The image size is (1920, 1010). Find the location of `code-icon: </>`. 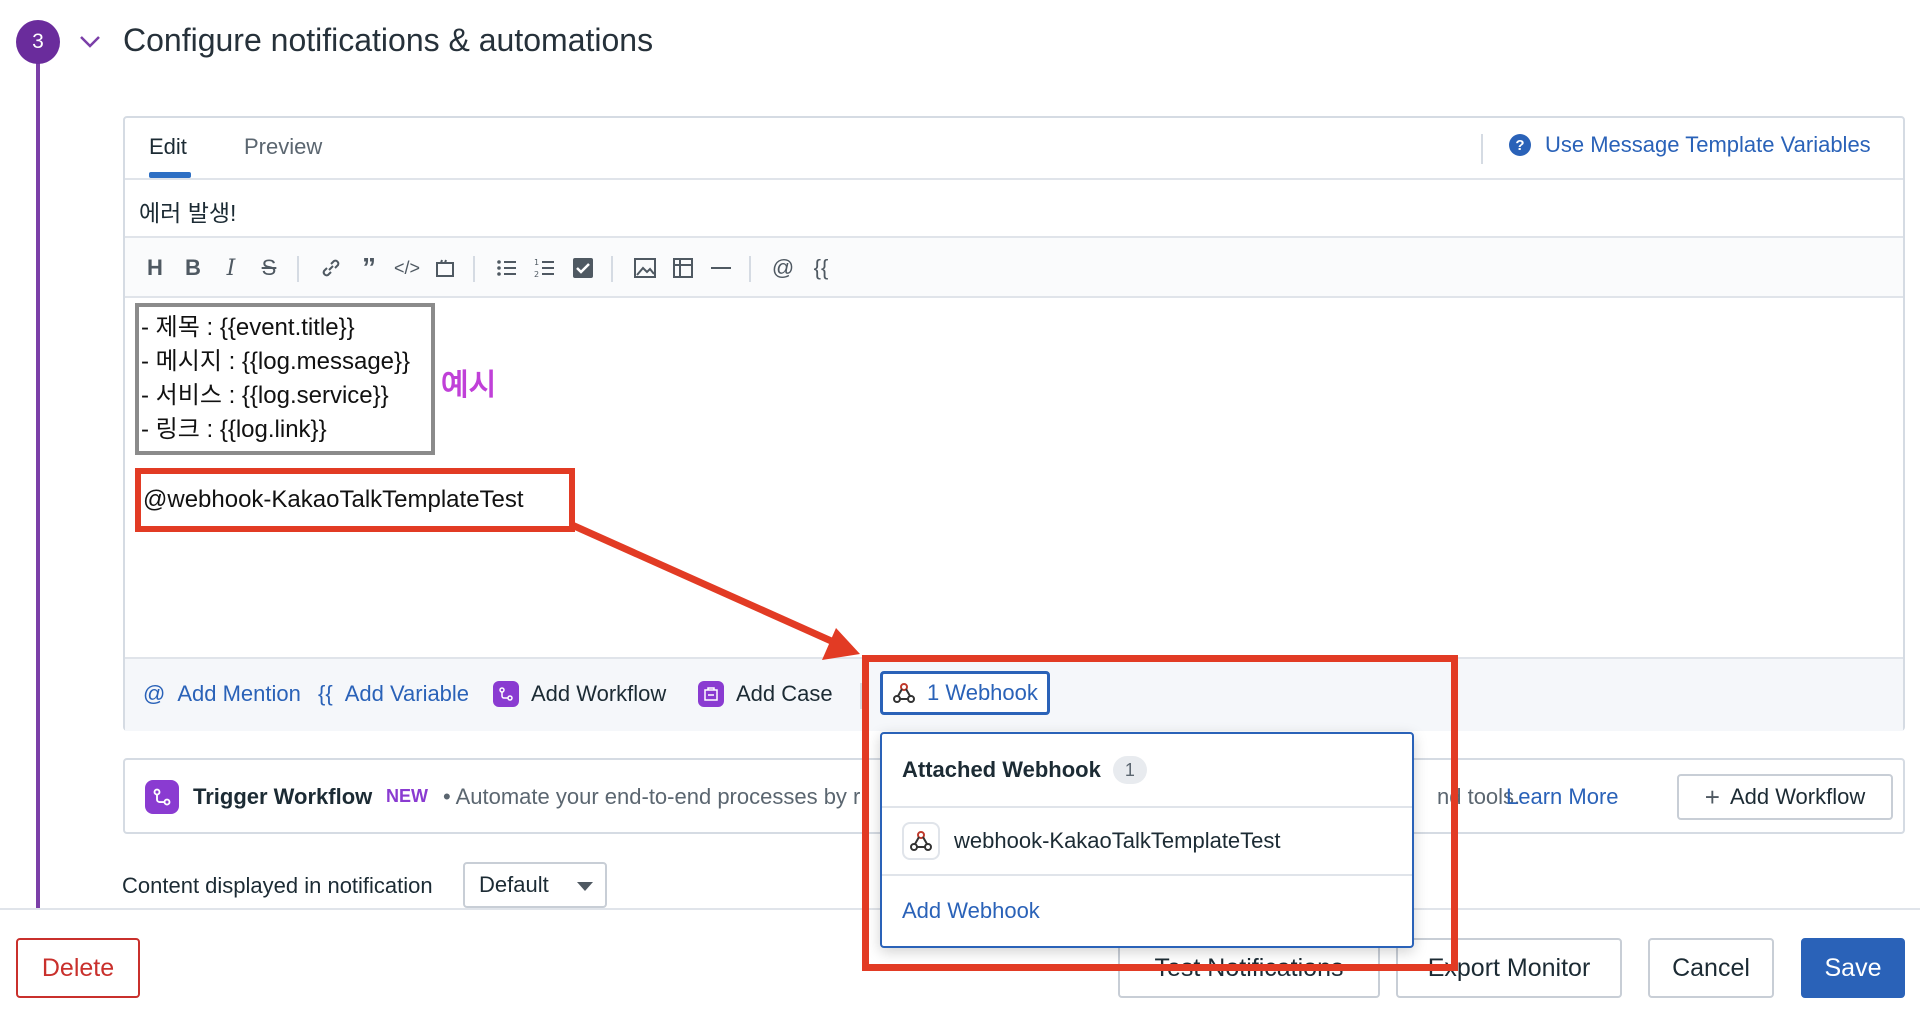

code-icon: </> is located at coordinates (407, 268).